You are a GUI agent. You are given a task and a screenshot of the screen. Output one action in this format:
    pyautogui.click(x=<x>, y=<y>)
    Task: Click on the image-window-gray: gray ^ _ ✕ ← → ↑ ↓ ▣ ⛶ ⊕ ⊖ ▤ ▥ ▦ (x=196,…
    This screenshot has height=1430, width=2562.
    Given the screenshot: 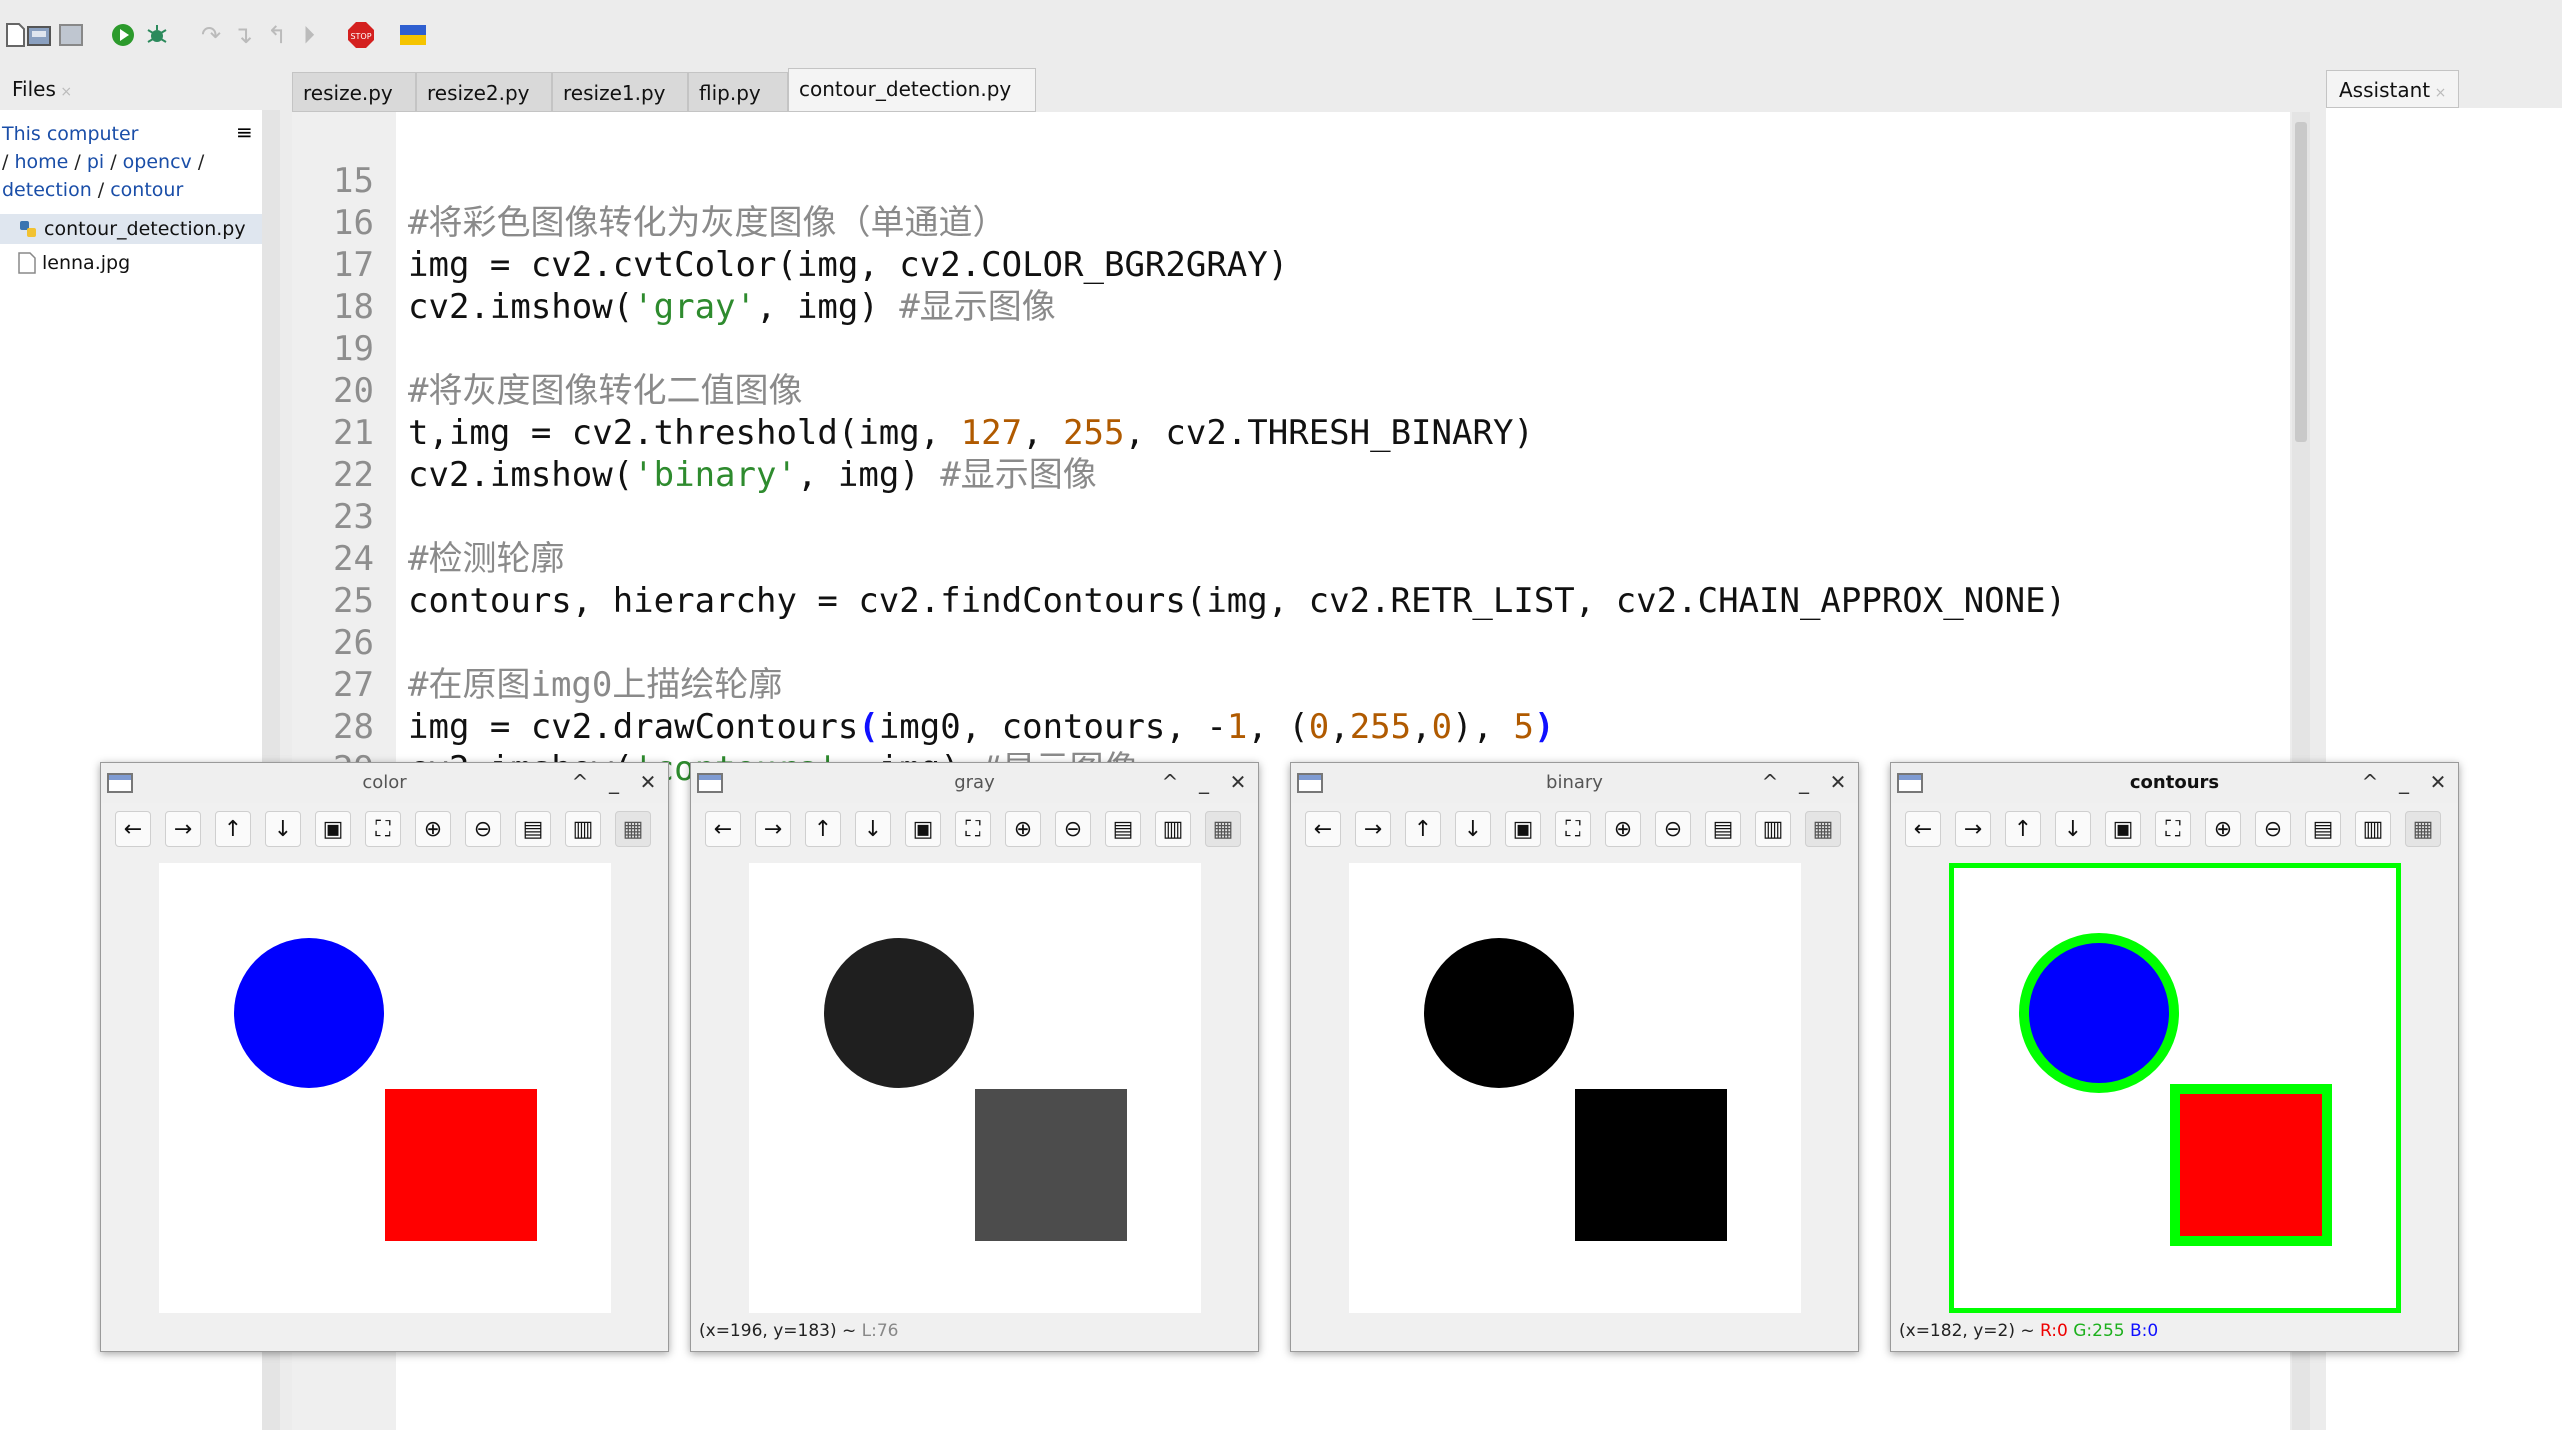 What is the action you would take?
    pyautogui.click(x=974, y=1057)
    